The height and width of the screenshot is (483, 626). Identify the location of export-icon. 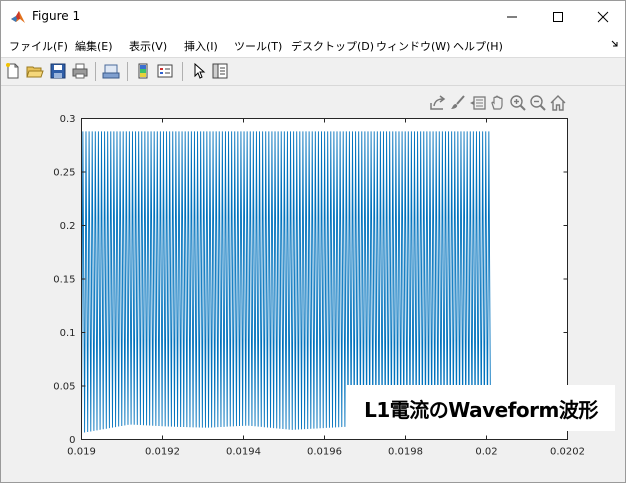
(438, 103).